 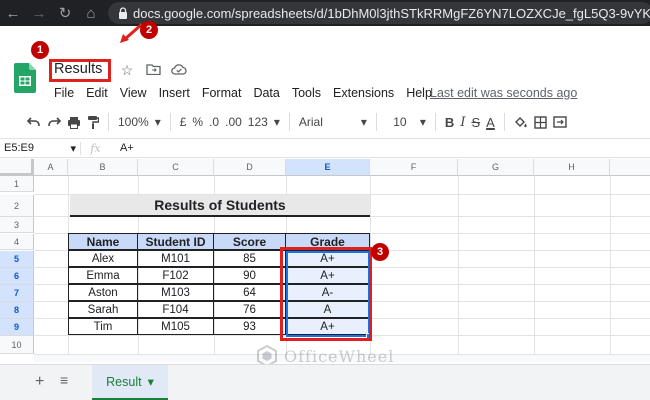 I want to click on print-icon, so click(x=74, y=122).